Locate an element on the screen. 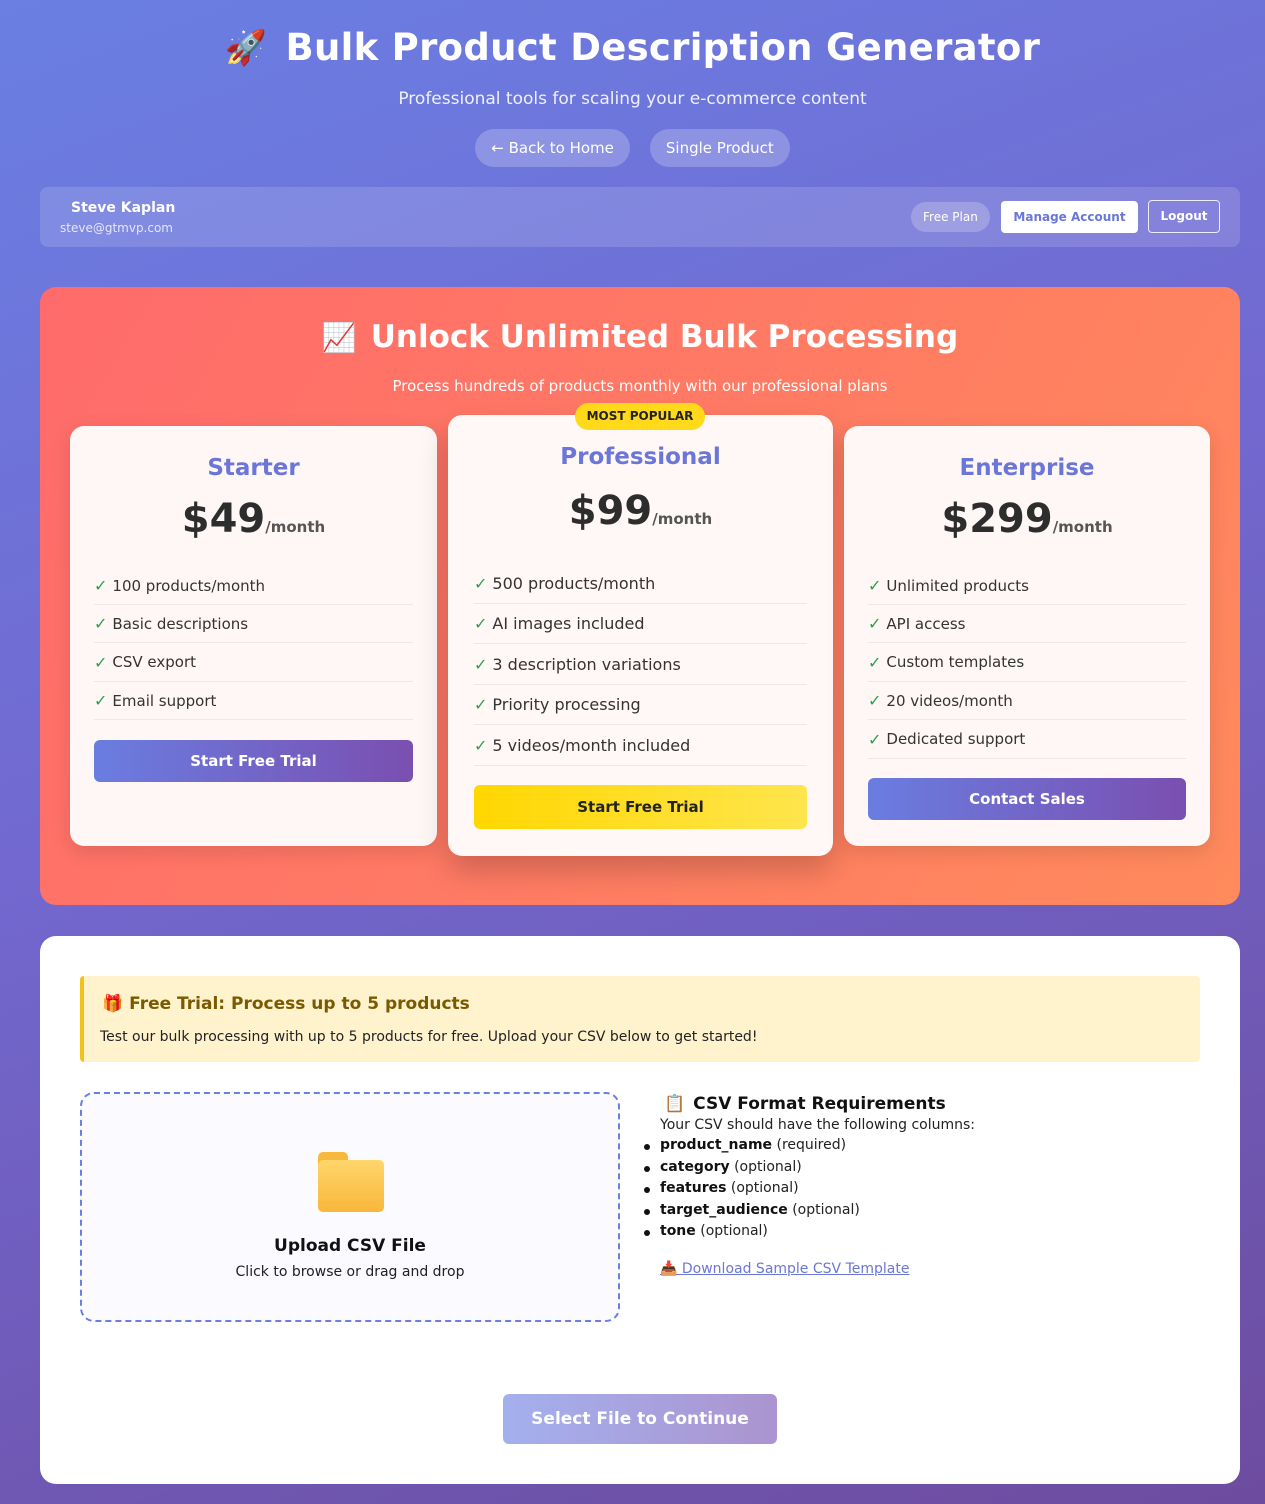 This screenshot has width=1265, height=1504. column-item: category (optional) is located at coordinates (912, 1168).